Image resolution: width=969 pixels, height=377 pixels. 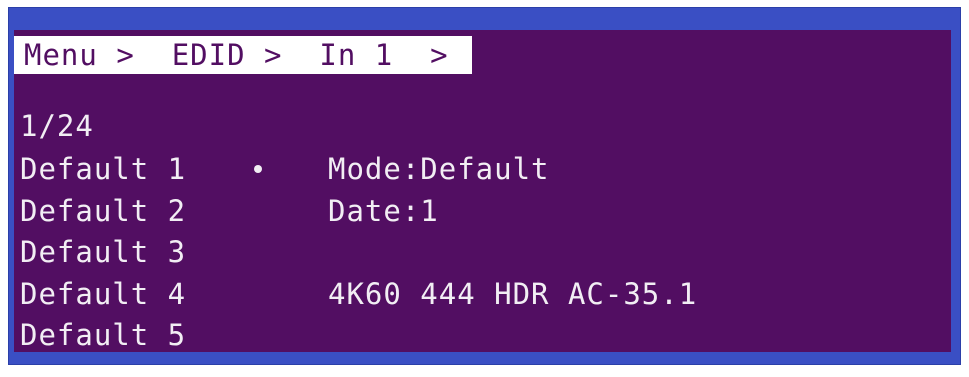 I want to click on edid-list-item-5: Default 5, so click(x=125, y=336).